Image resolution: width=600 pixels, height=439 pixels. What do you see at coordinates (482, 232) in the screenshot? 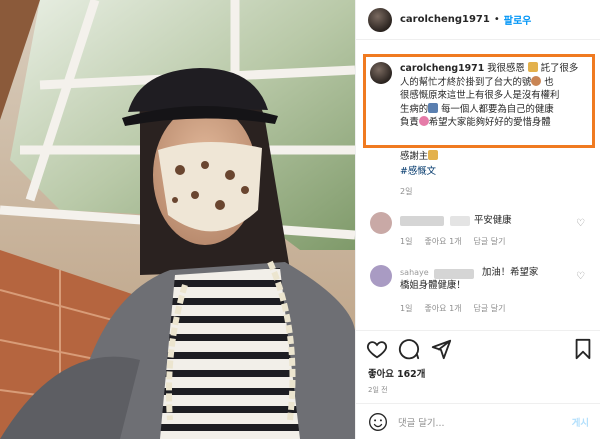
I see `comment-item: 平安健康 ♡ 1일 좋아요 1개 답글 달기` at bounding box center [482, 232].